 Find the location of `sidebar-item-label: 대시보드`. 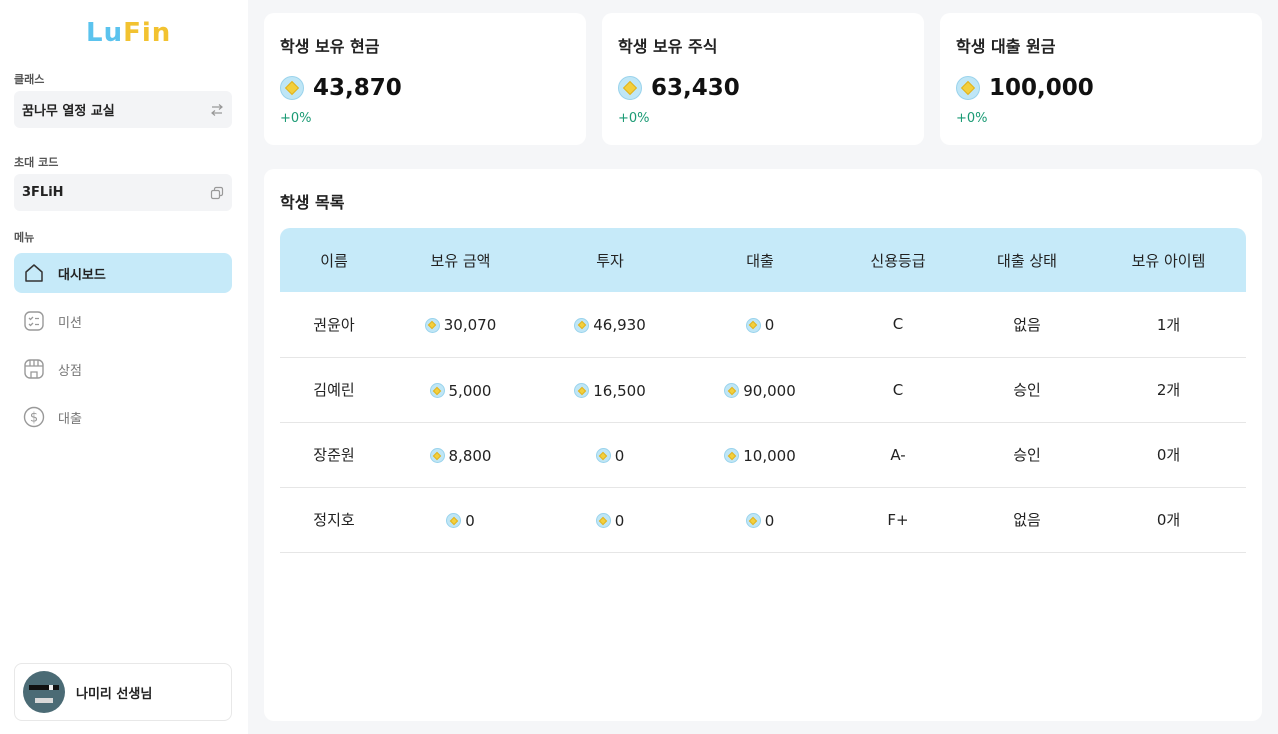

sidebar-item-label: 대시보드 is located at coordinates (82, 275).